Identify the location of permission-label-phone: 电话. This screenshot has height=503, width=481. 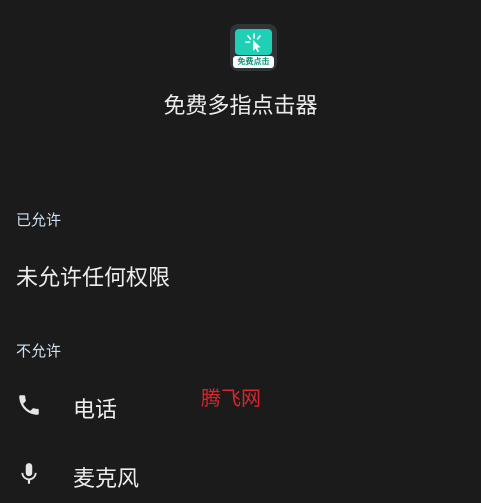
(95, 410).